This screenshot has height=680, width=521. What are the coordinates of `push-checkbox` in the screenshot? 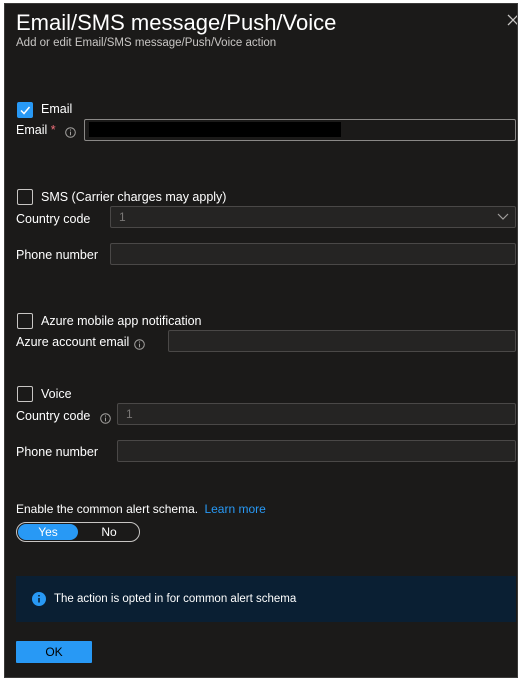 It's located at (25, 321).